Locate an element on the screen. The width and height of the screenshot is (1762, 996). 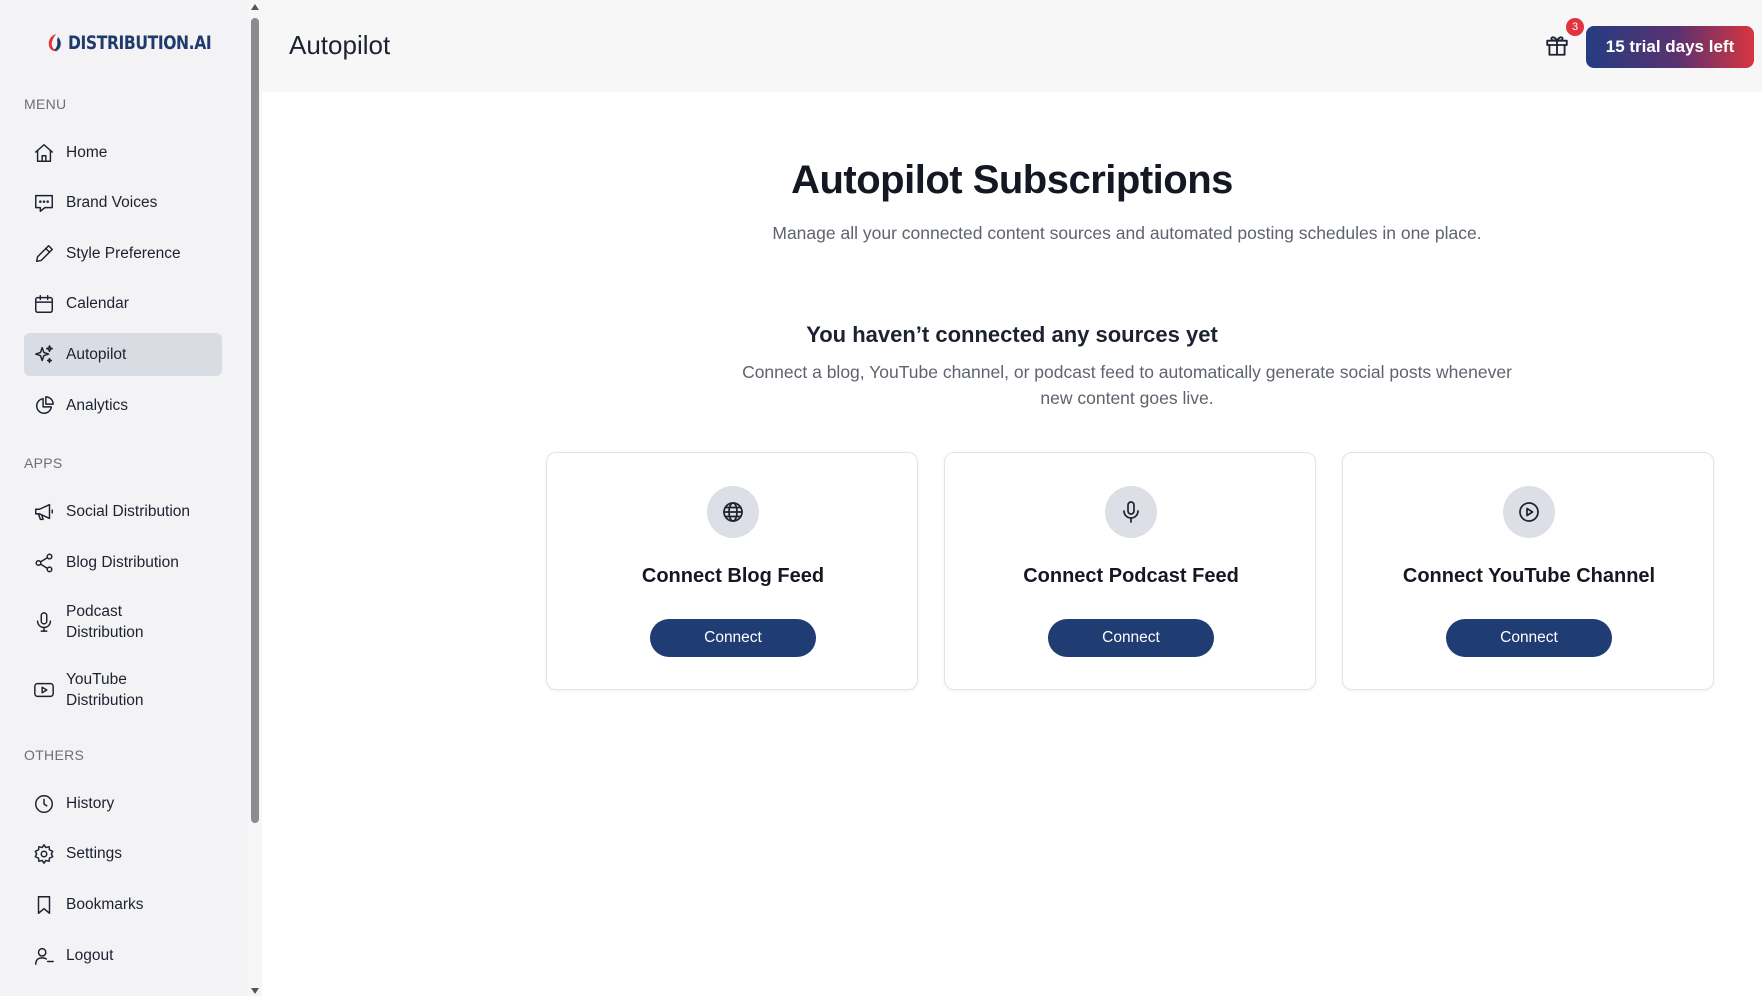
sidebar-item-home: Home is located at coordinates (123, 152).